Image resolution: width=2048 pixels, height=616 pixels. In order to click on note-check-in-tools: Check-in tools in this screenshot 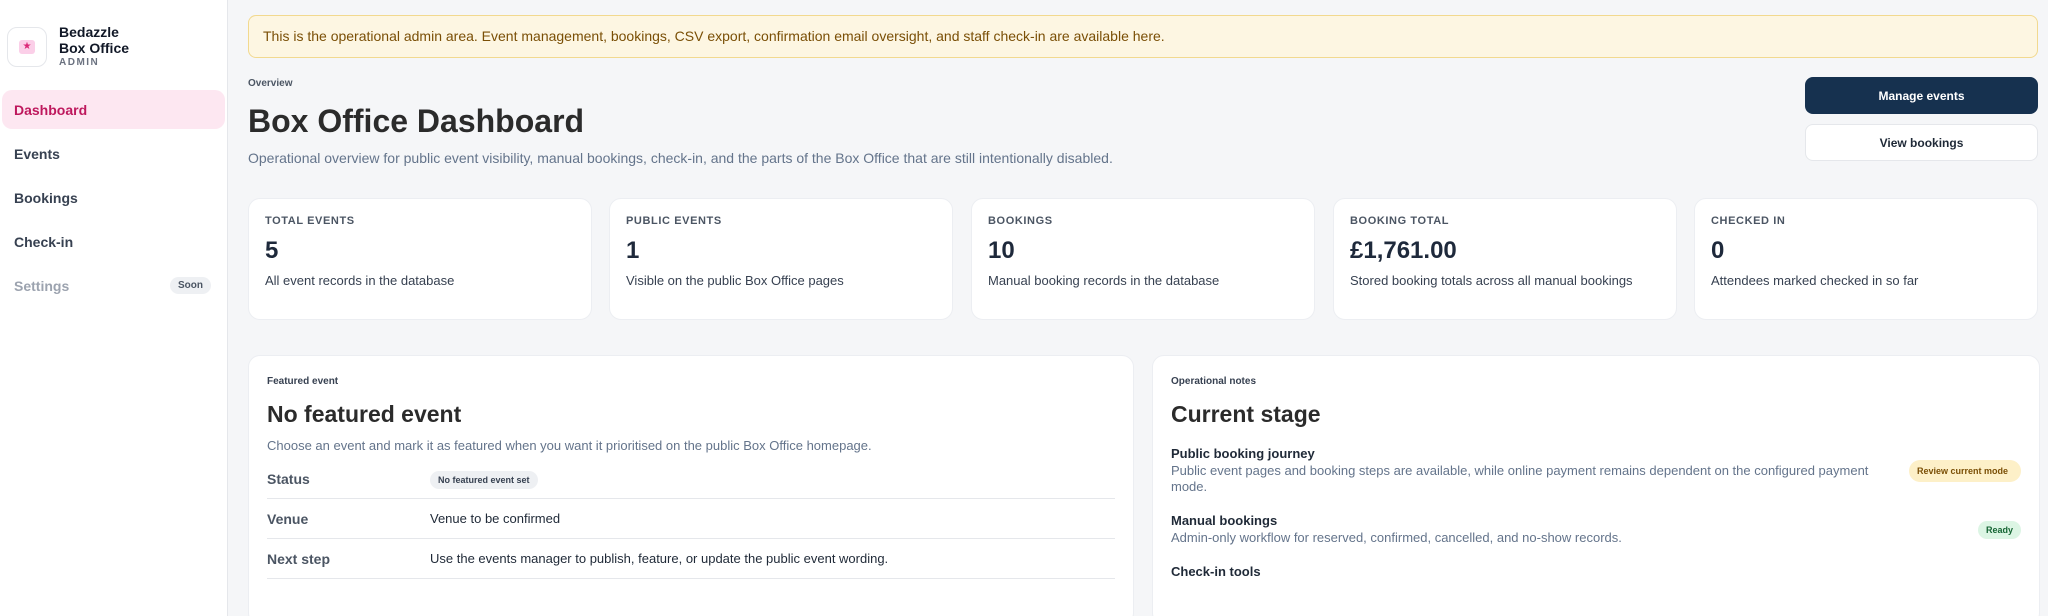, I will do `click(1596, 571)`.